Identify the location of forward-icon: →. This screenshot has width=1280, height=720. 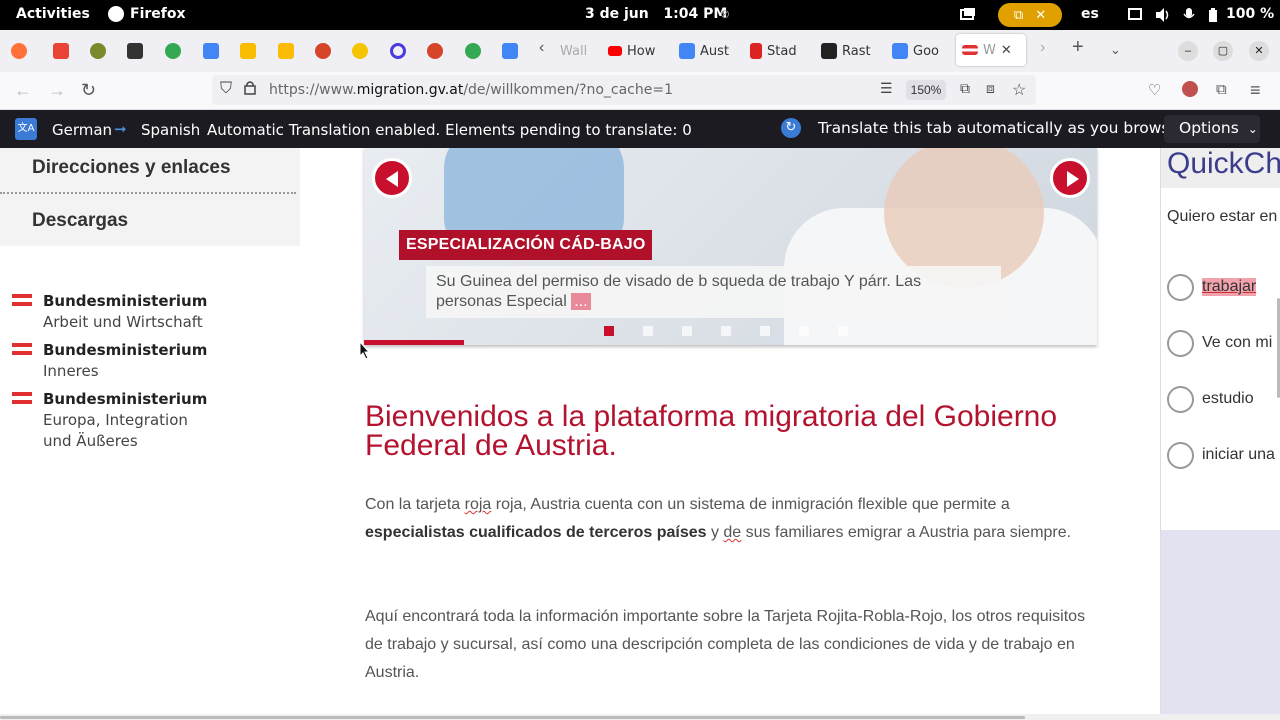
(57, 90).